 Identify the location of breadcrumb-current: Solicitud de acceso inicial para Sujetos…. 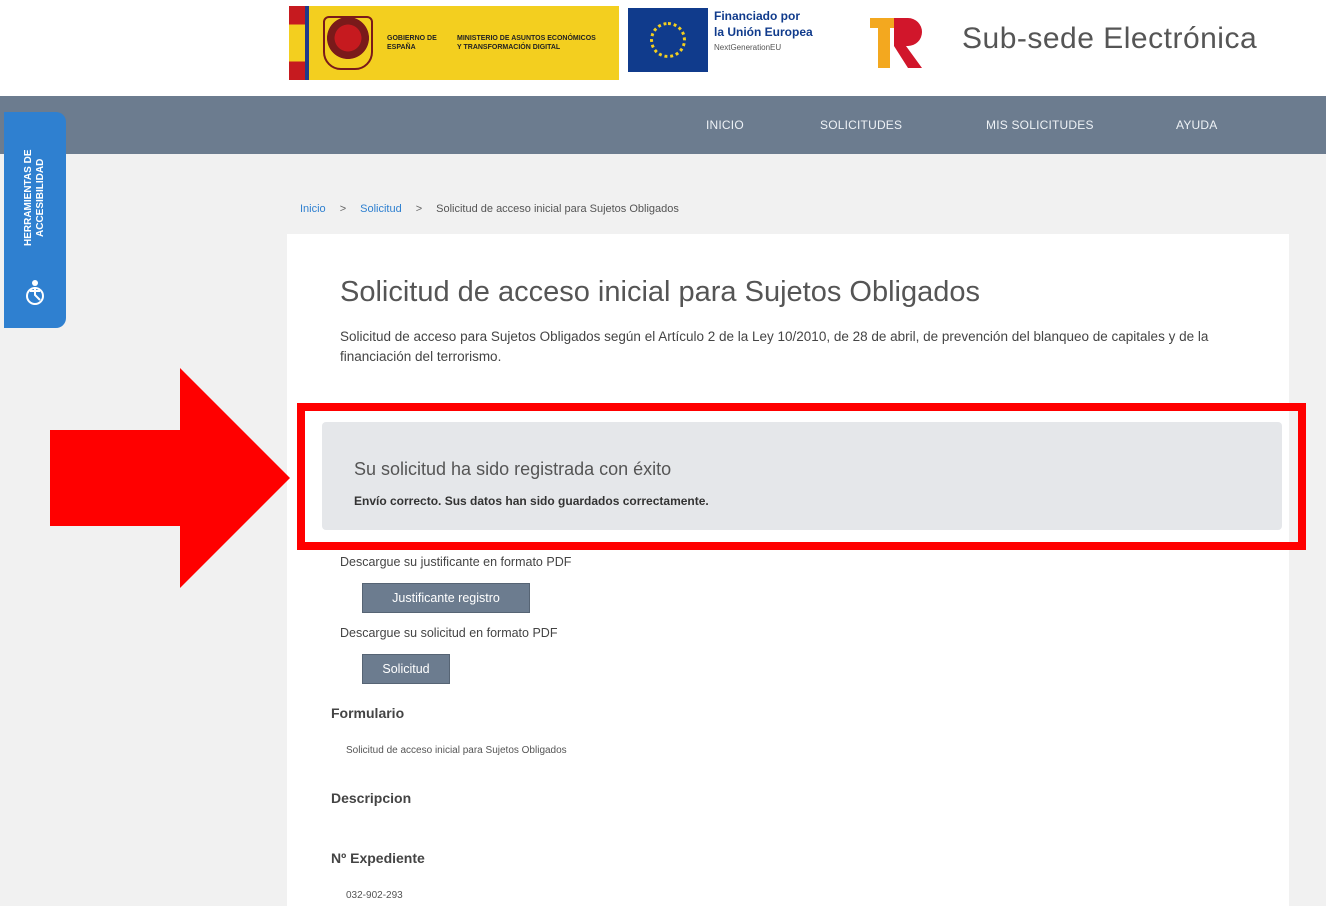
(557, 209).